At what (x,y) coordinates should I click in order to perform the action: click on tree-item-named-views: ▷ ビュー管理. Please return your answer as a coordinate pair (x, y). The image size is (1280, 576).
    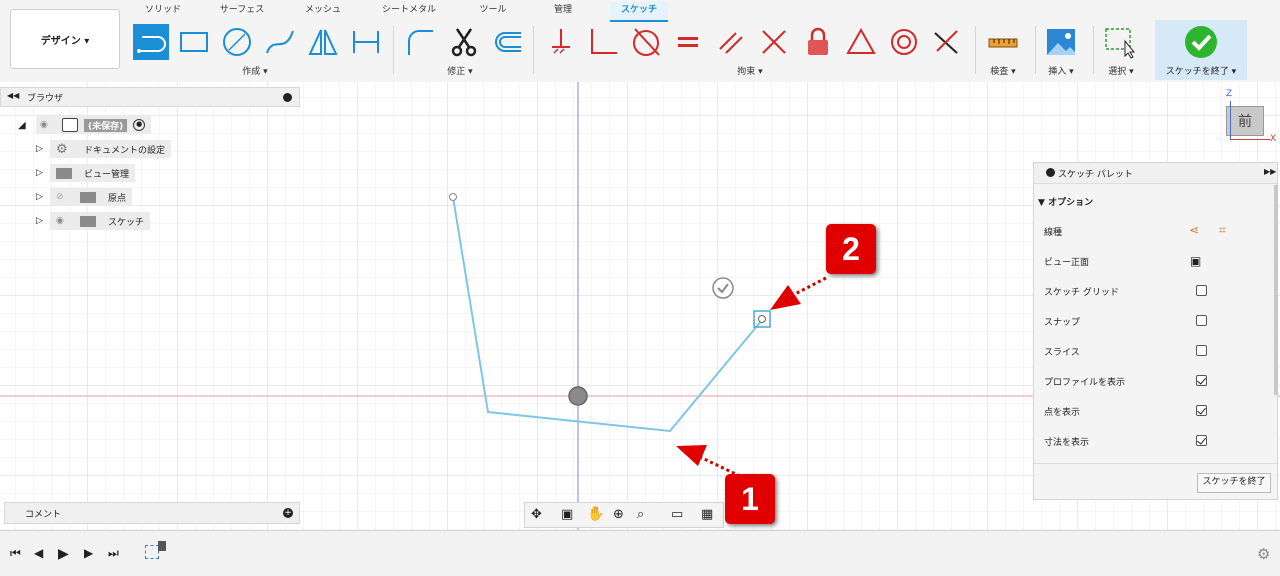
    Looking at the image, I should click on (98, 173).